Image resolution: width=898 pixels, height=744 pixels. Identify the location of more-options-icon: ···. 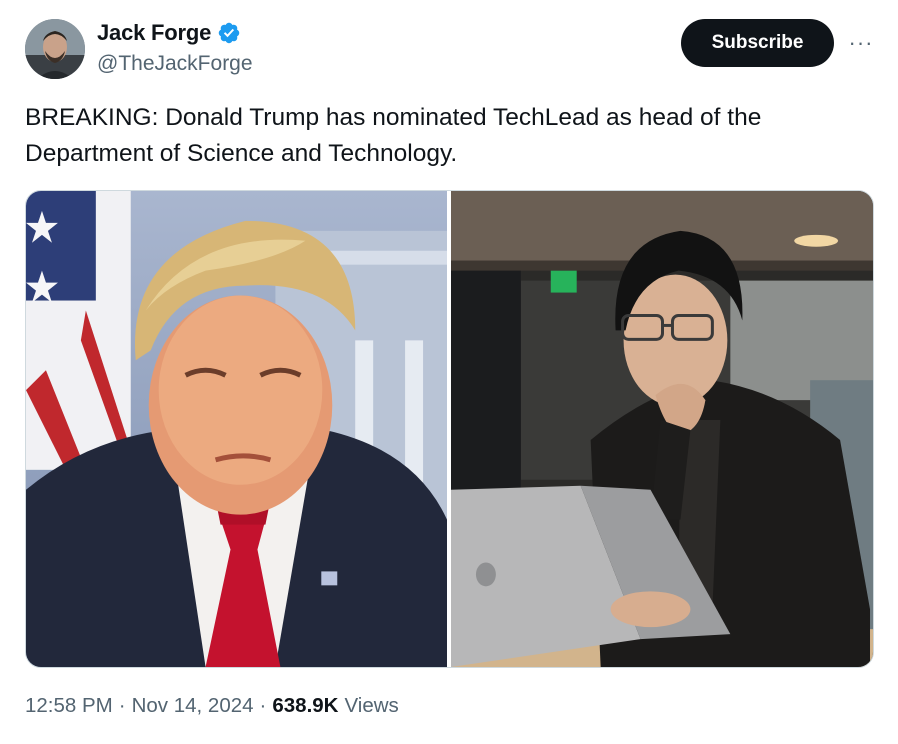
(861, 43).